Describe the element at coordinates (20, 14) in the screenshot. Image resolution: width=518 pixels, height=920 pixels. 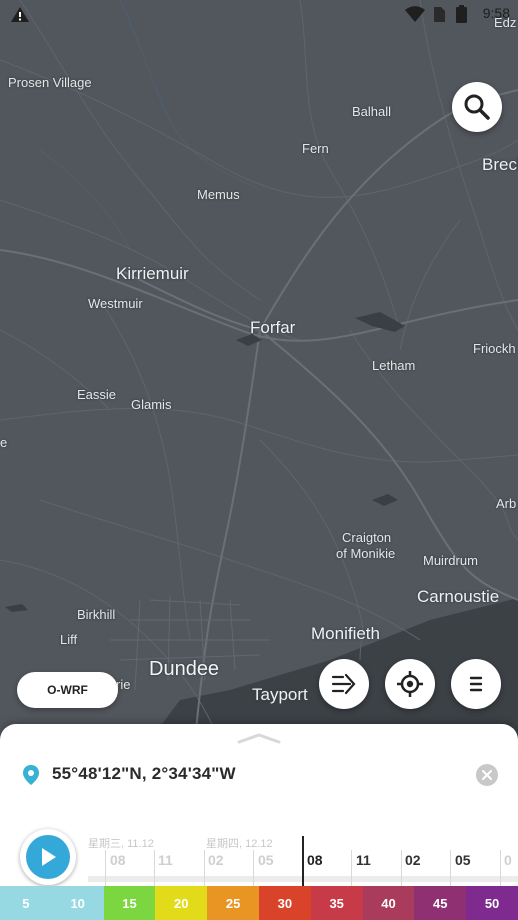
I see `alert-triangle-icon` at that location.